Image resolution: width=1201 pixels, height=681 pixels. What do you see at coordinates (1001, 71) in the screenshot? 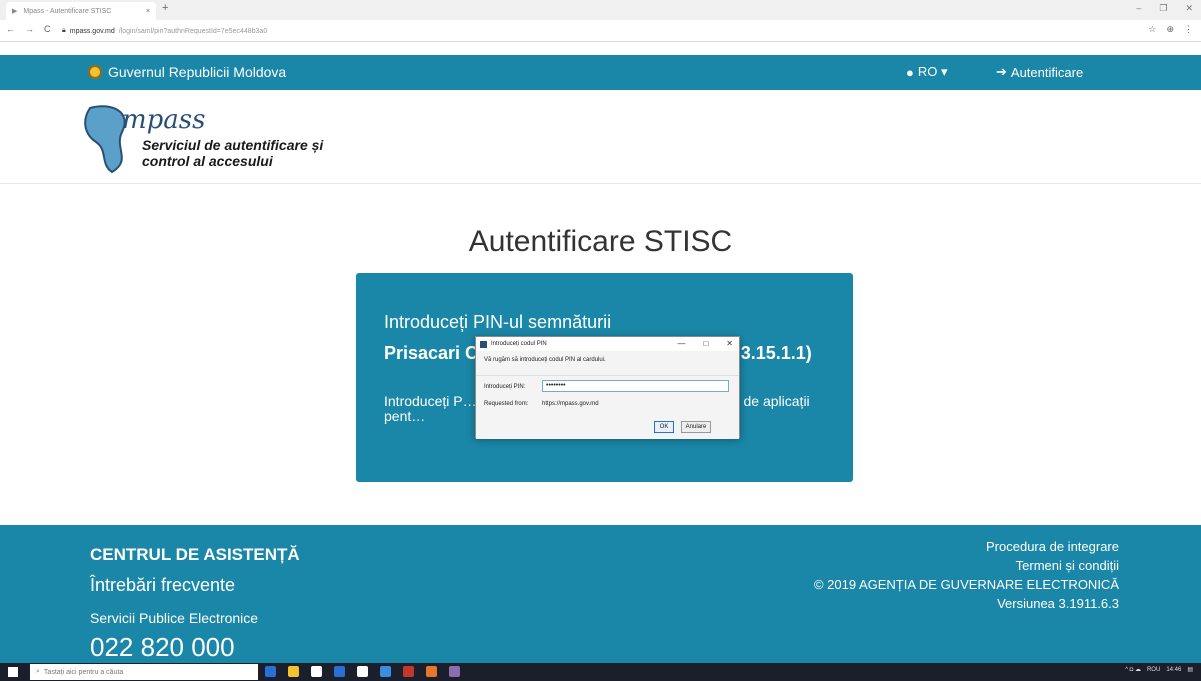
I see `sign-in-icon: ➔` at bounding box center [1001, 71].